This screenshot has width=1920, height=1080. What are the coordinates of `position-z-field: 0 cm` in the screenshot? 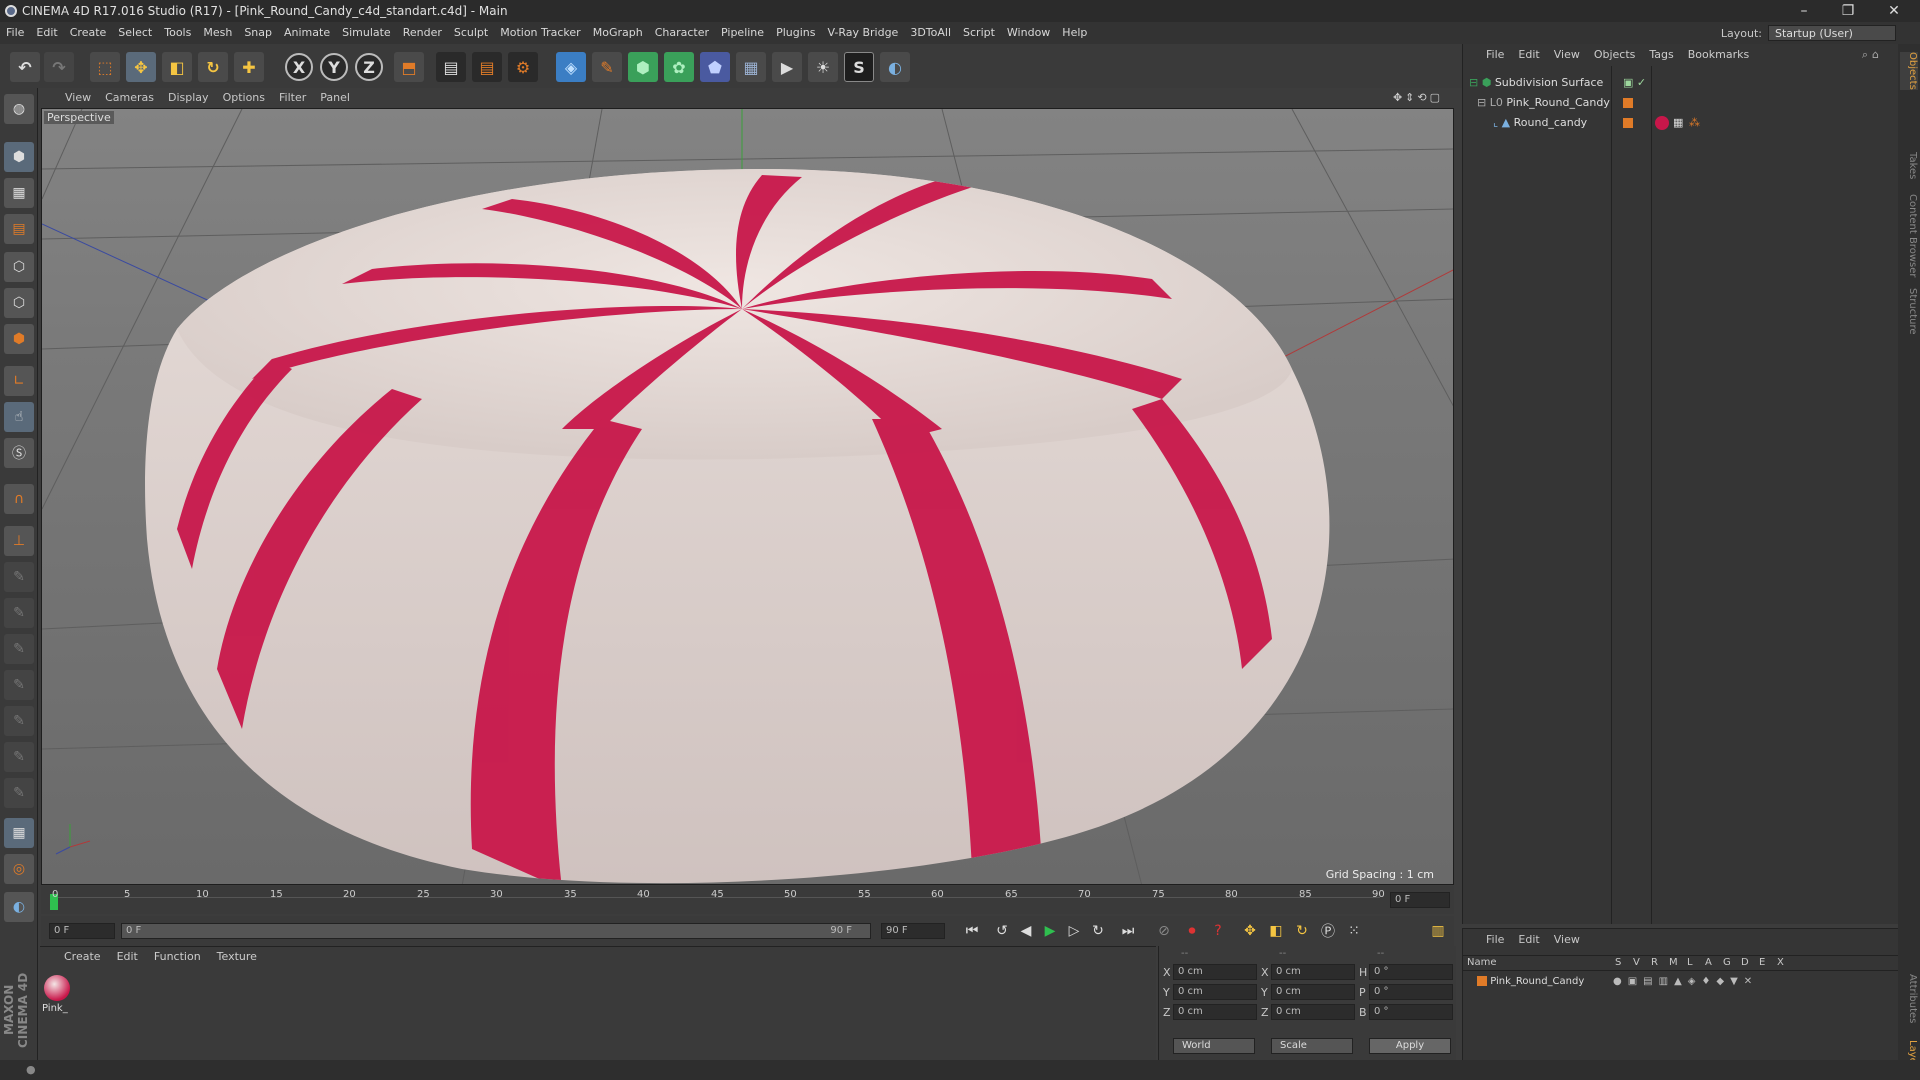 It's located at (1215, 1012).